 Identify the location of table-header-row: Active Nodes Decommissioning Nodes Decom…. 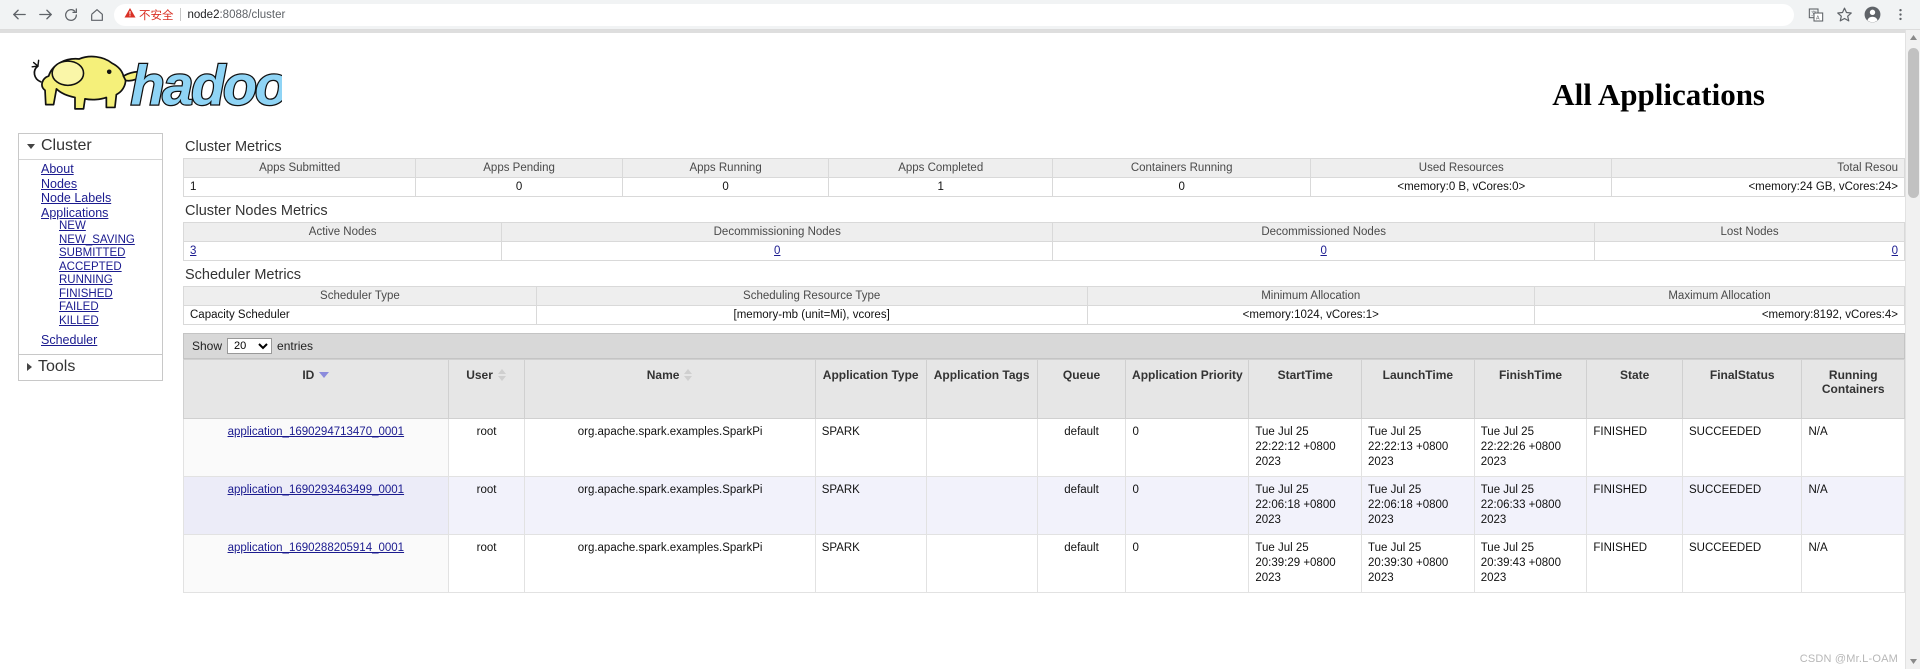
(1043, 232).